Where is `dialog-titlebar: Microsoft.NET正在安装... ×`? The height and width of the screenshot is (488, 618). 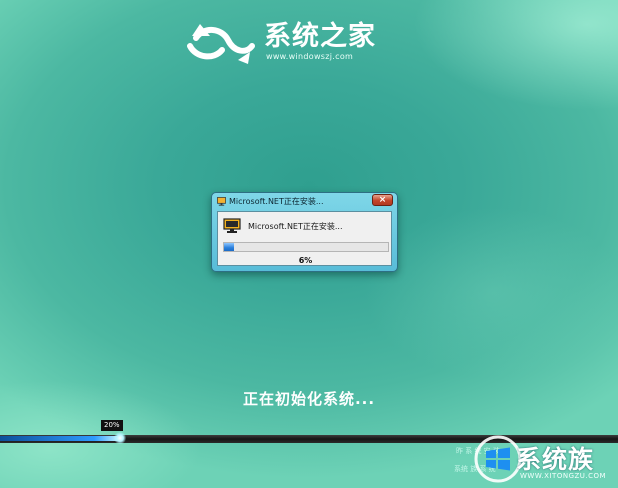 dialog-titlebar: Microsoft.NET正在安装... × is located at coordinates (304, 202).